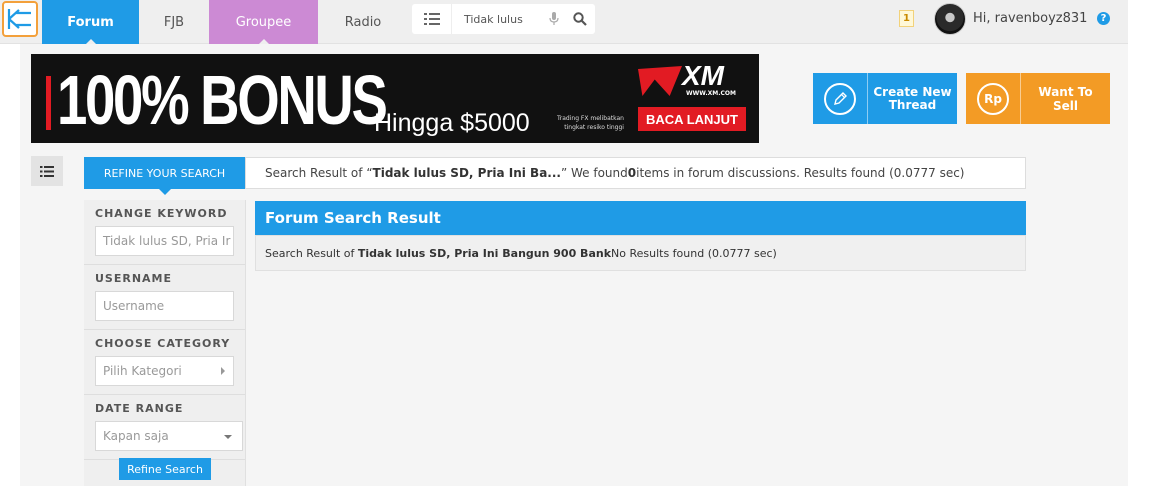 The width and height of the screenshot is (1150, 492). What do you see at coordinates (660, 81) in the screenshot?
I see `xm-bull-icon` at bounding box center [660, 81].